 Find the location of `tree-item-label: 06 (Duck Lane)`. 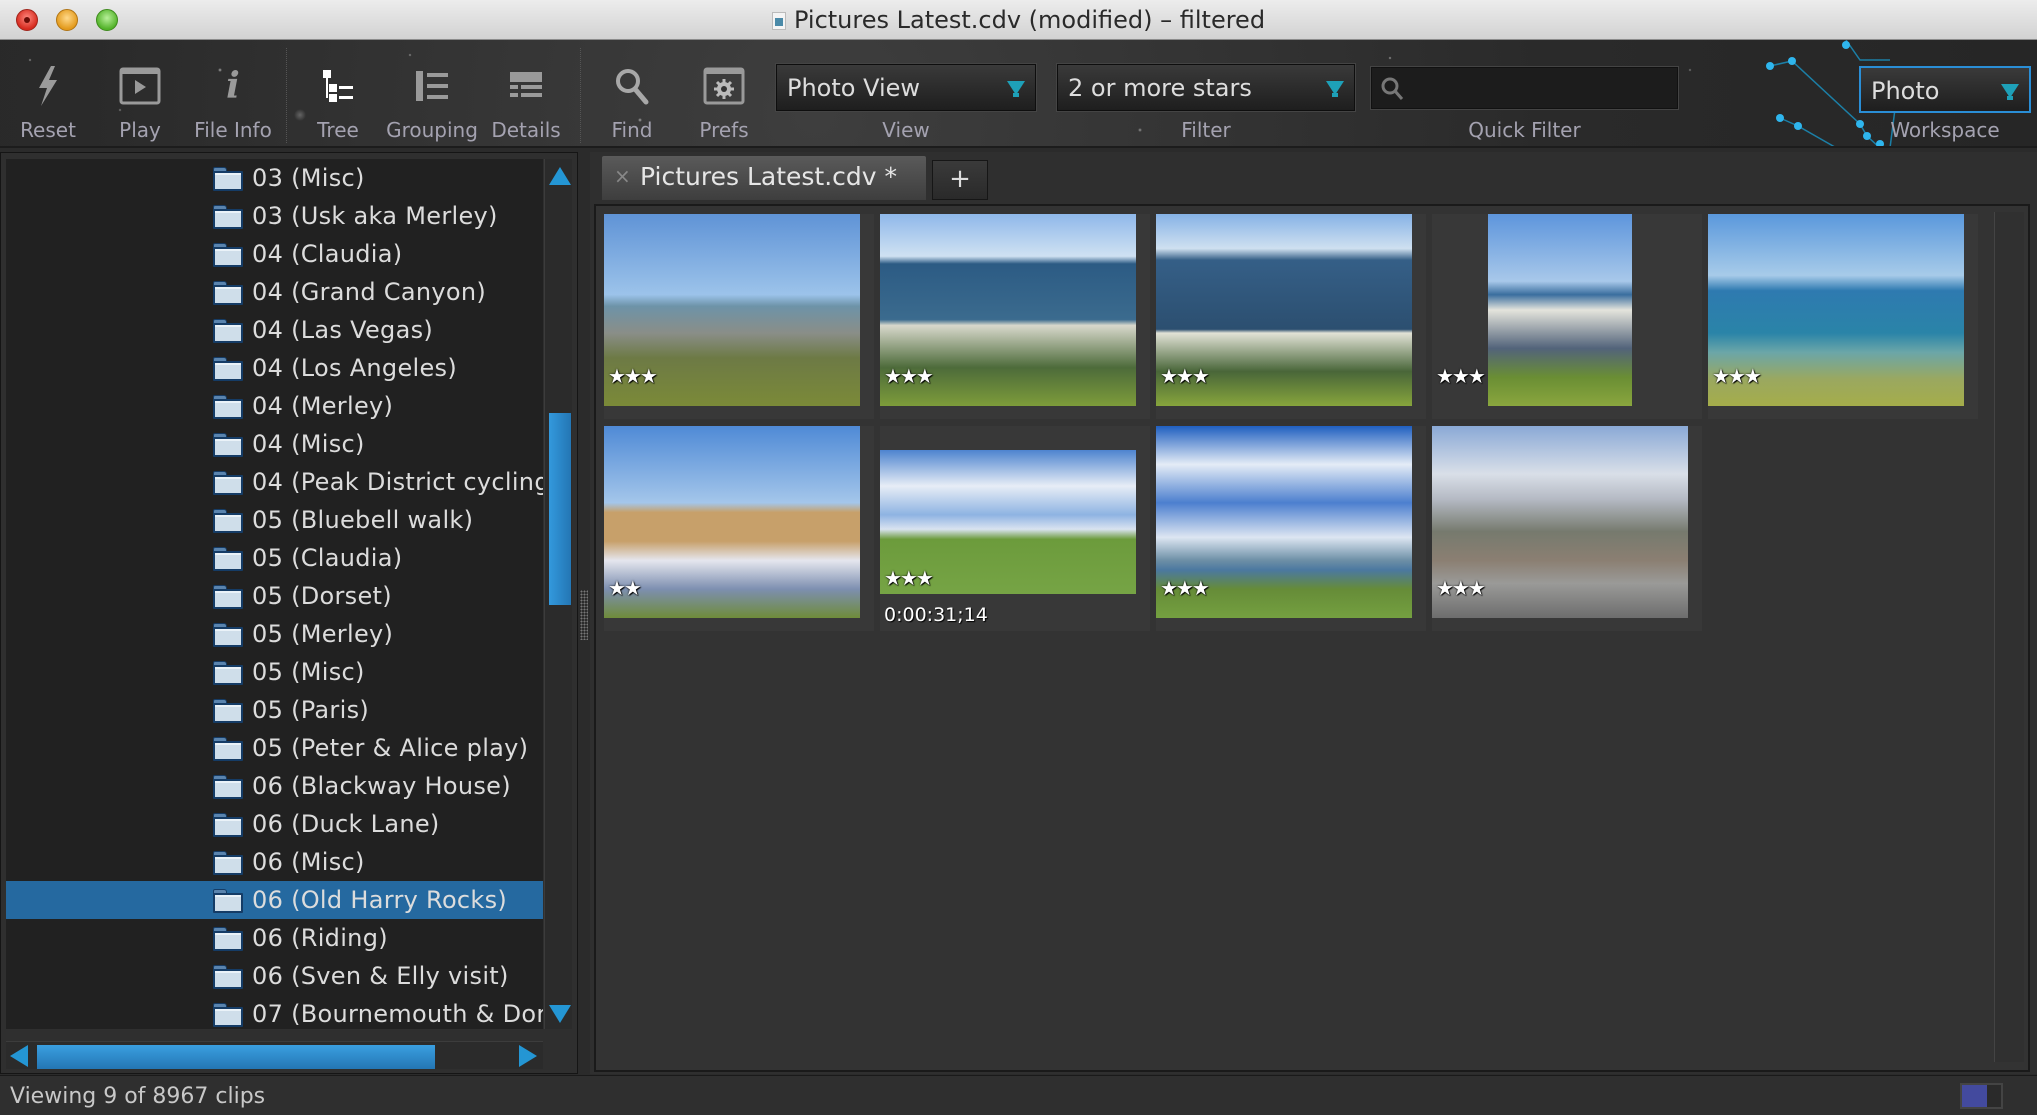

tree-item-label: 06 (Duck Lane) is located at coordinates (346, 824).